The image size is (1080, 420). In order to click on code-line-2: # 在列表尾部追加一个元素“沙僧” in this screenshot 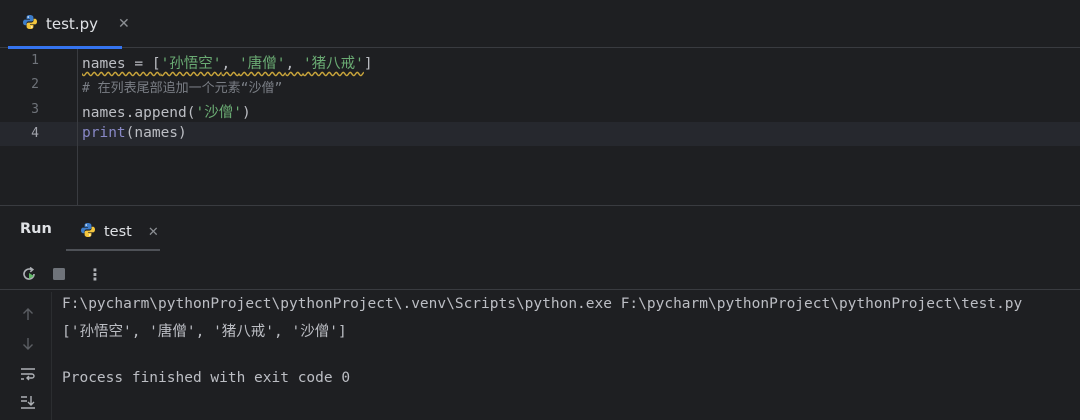, I will do `click(182, 88)`.